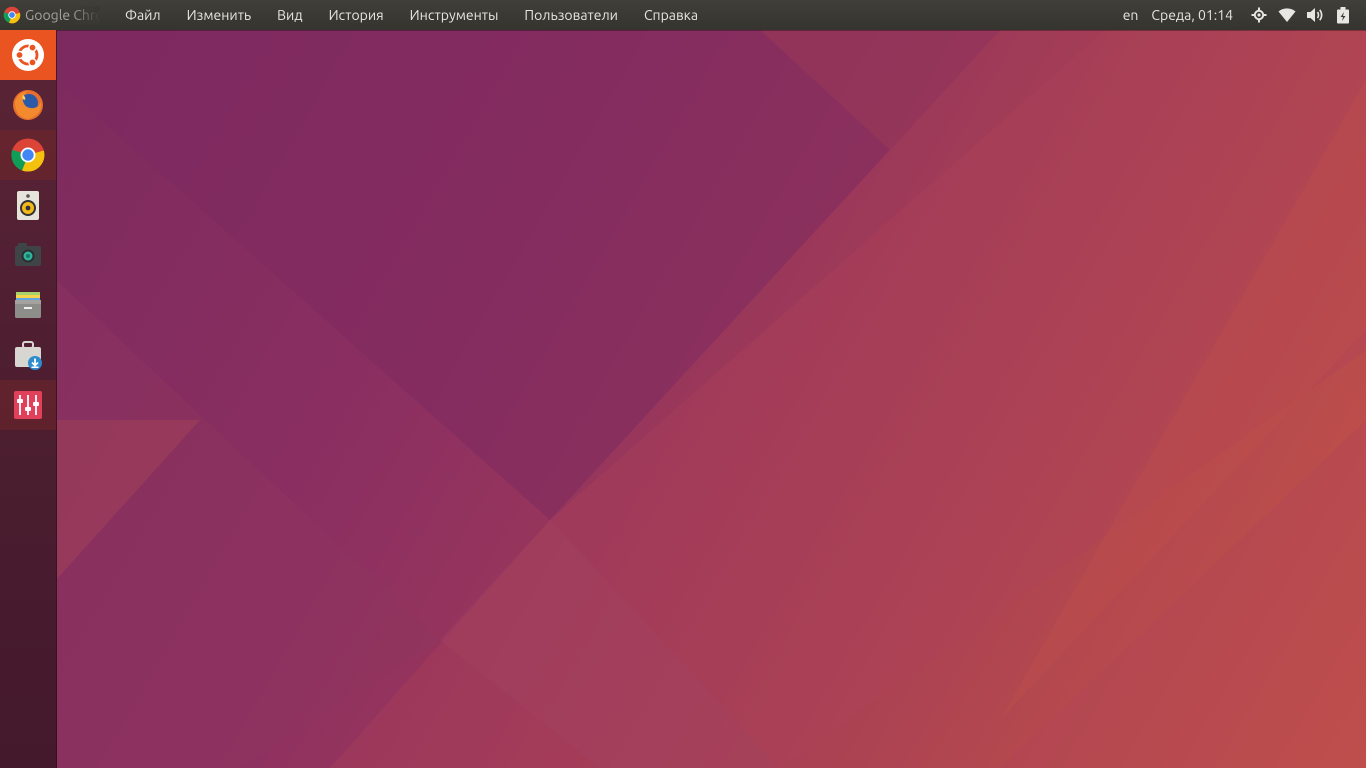  What do you see at coordinates (1131, 15) in the screenshot?
I see `keyboard-layout-indicator: en` at bounding box center [1131, 15].